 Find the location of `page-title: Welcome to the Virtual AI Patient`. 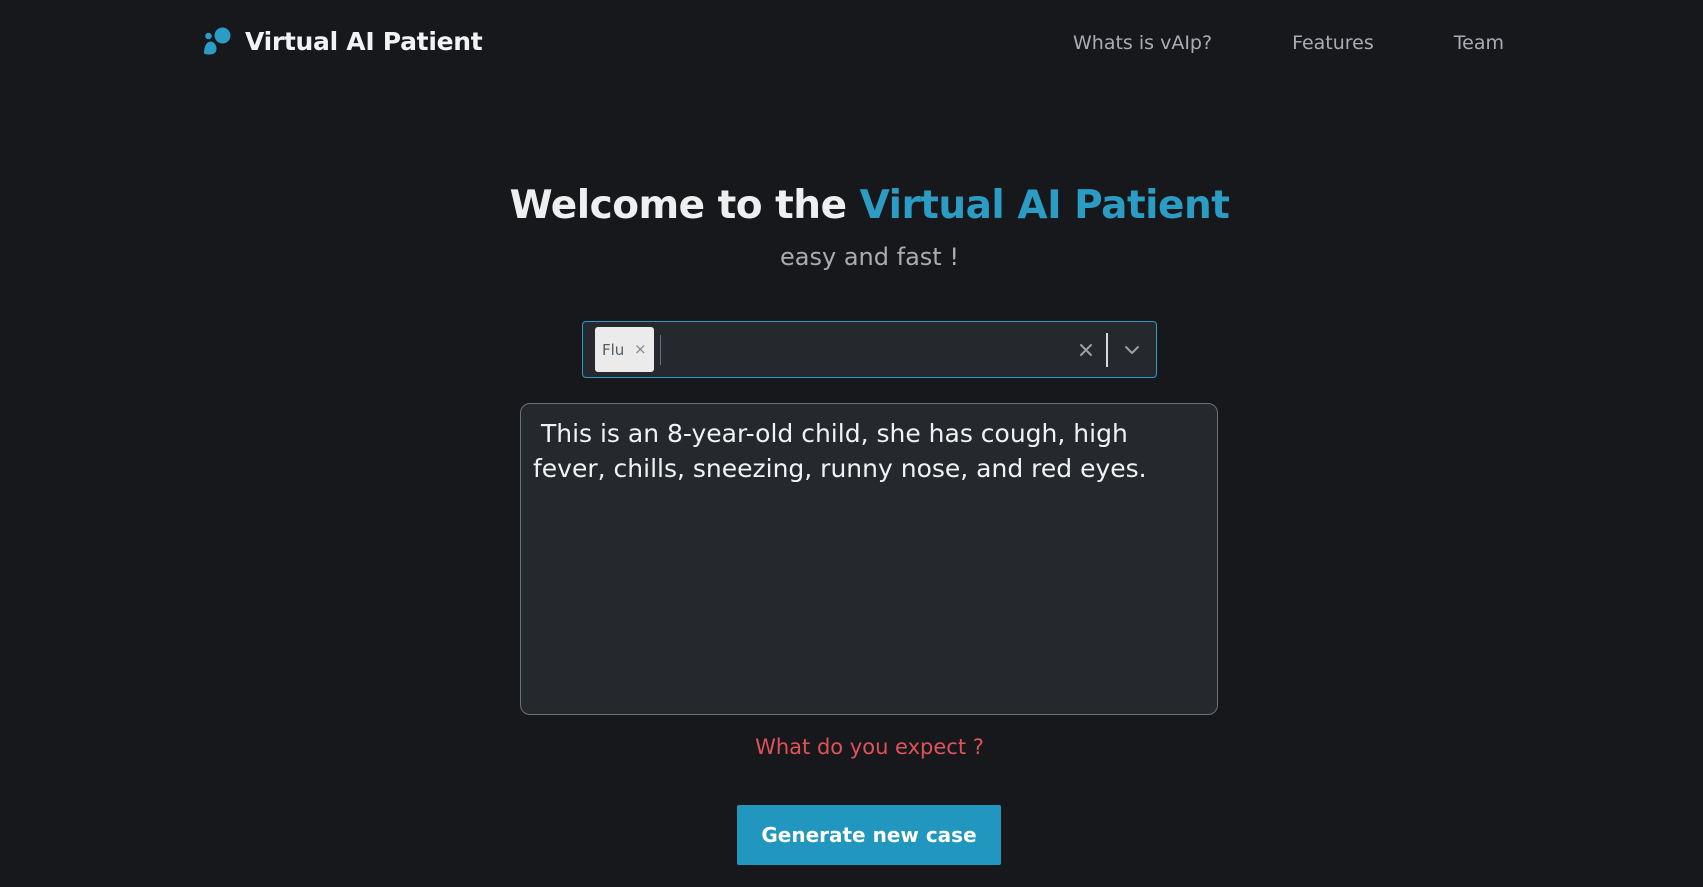

page-title: Welcome to the Virtual AI Patient is located at coordinates (851, 205).